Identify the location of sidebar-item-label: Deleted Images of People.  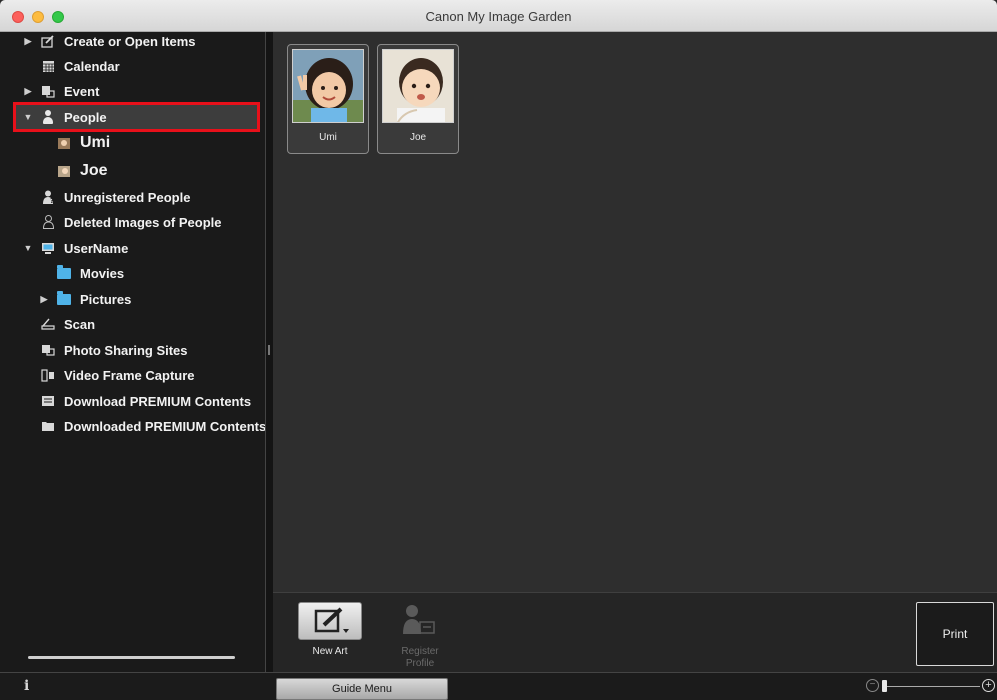
(143, 222).